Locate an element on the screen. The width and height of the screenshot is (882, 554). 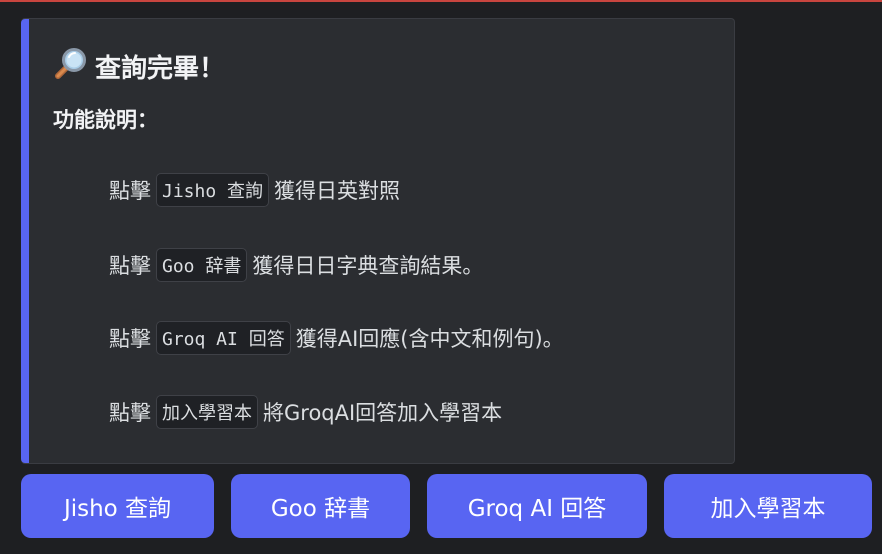
inline-code-groq: Groq AI 回答 is located at coordinates (223, 338).